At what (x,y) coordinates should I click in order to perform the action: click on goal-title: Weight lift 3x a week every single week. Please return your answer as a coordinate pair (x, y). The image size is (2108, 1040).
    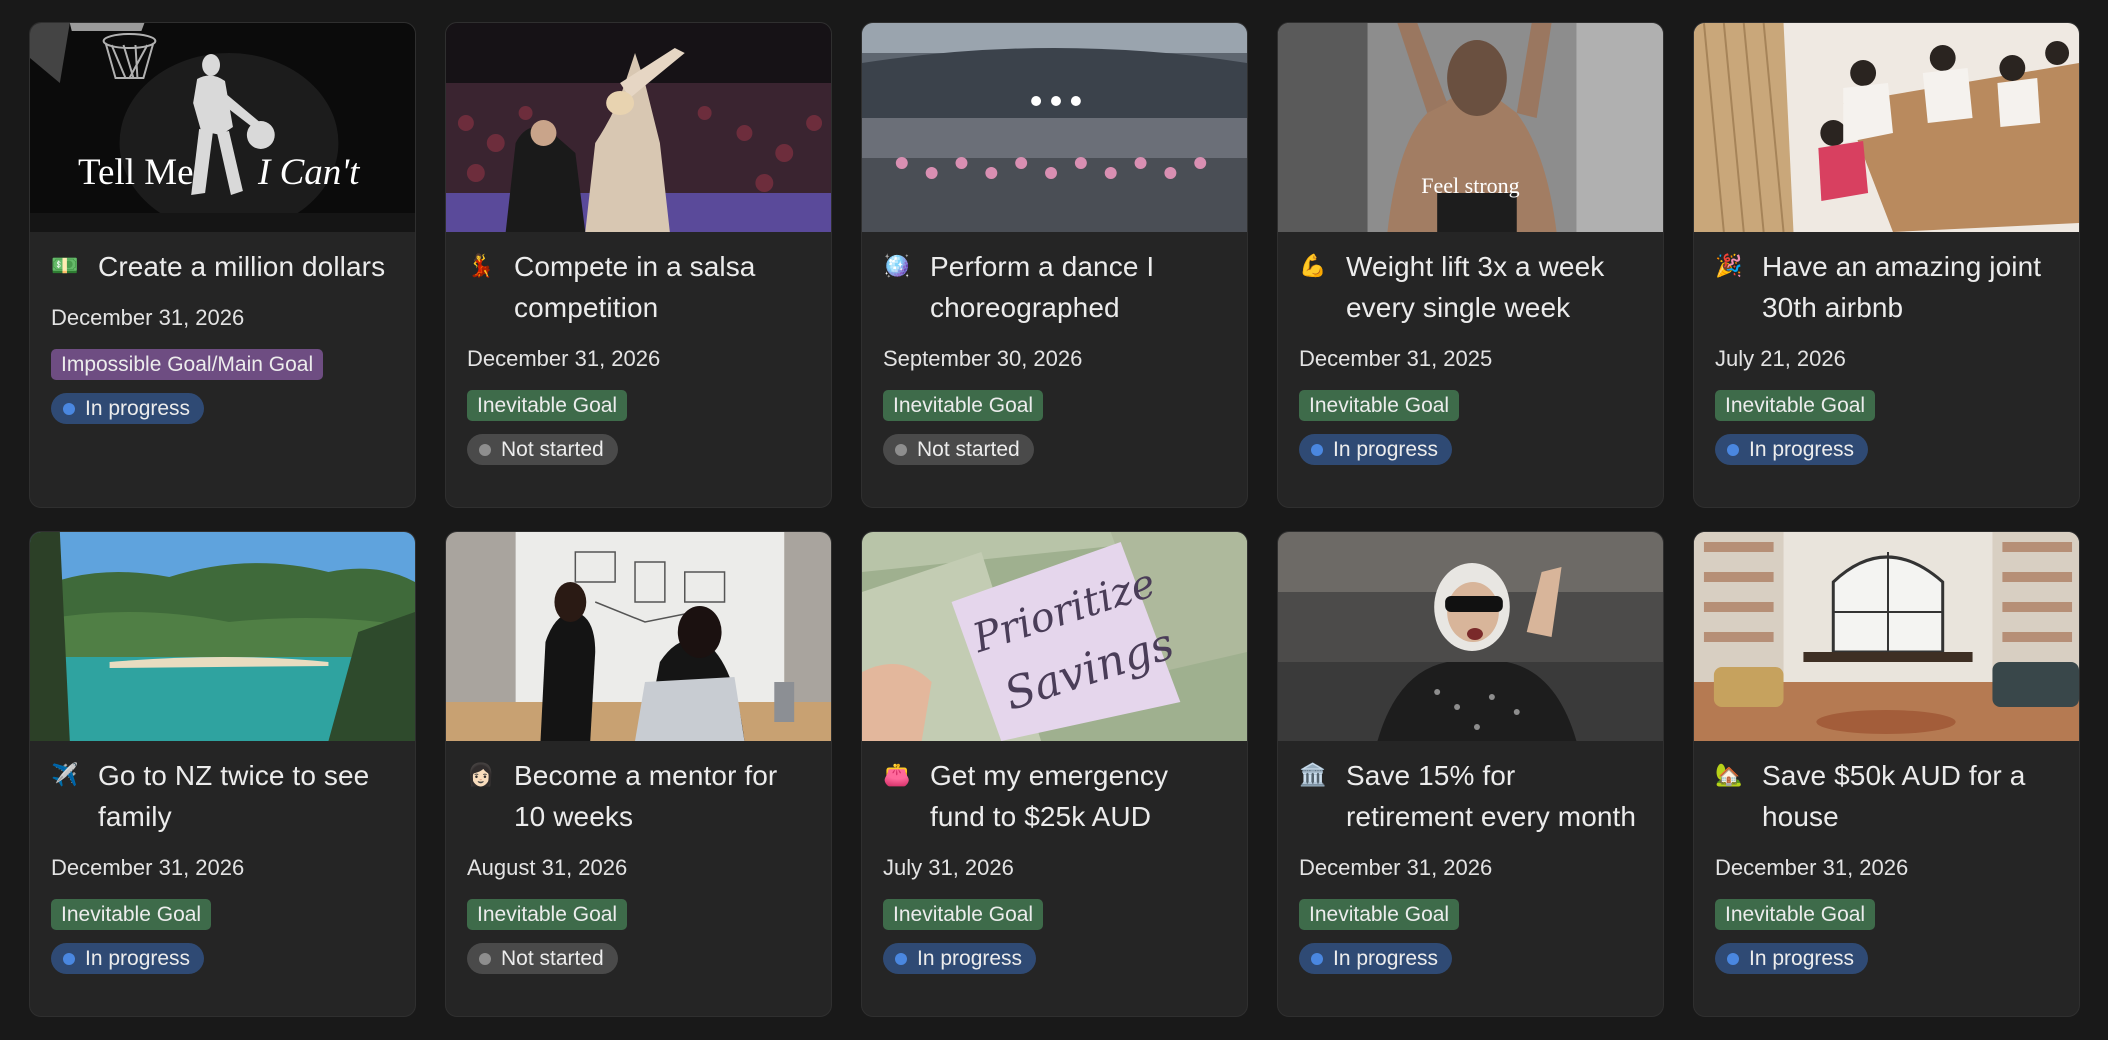
    Looking at the image, I should click on (1475, 287).